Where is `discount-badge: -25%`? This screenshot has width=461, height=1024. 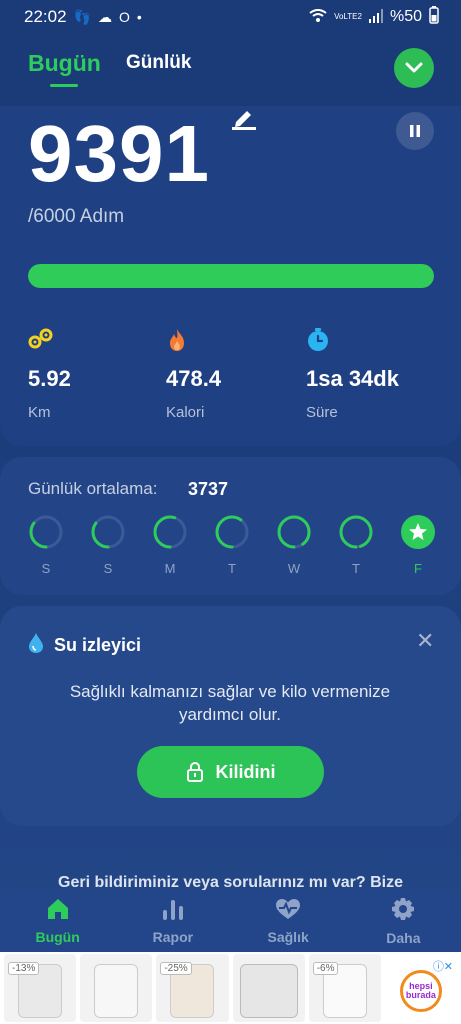
discount-badge: -25% is located at coordinates (176, 968).